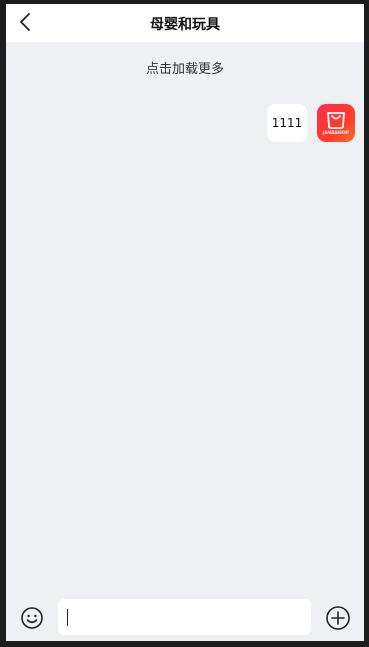  Describe the element at coordinates (311, 123) in the screenshot. I see `message-row: 1111 JAVASHOP` at that location.